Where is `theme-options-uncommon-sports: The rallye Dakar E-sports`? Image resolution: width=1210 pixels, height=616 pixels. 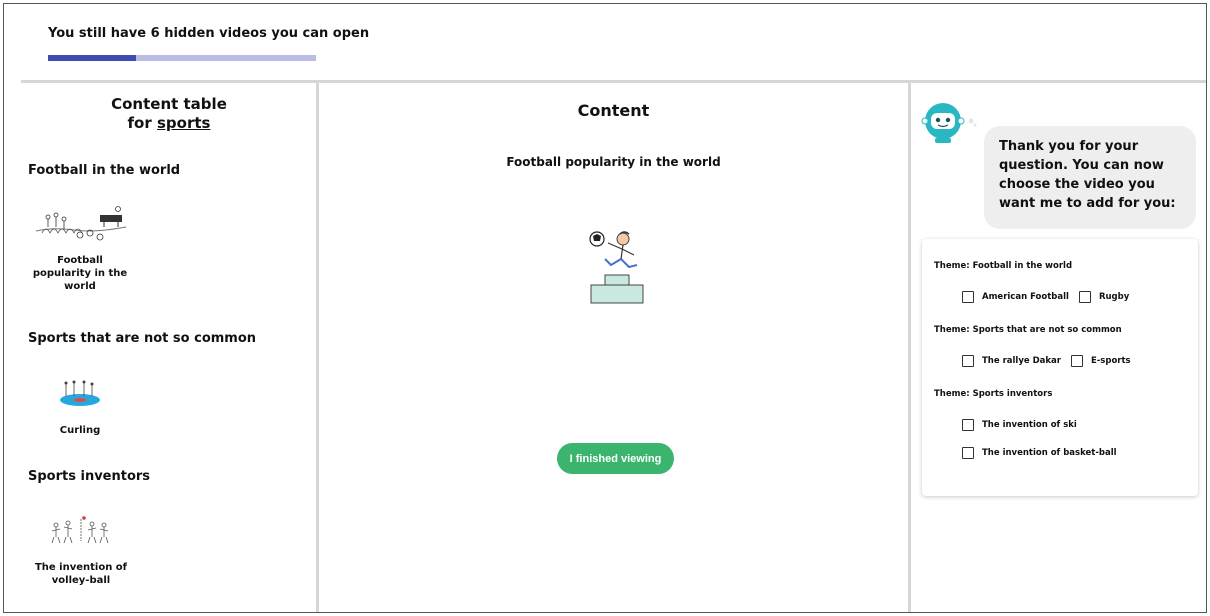
theme-options-uncommon-sports: The rallye Dakar E-sports is located at coordinates (1051, 361).